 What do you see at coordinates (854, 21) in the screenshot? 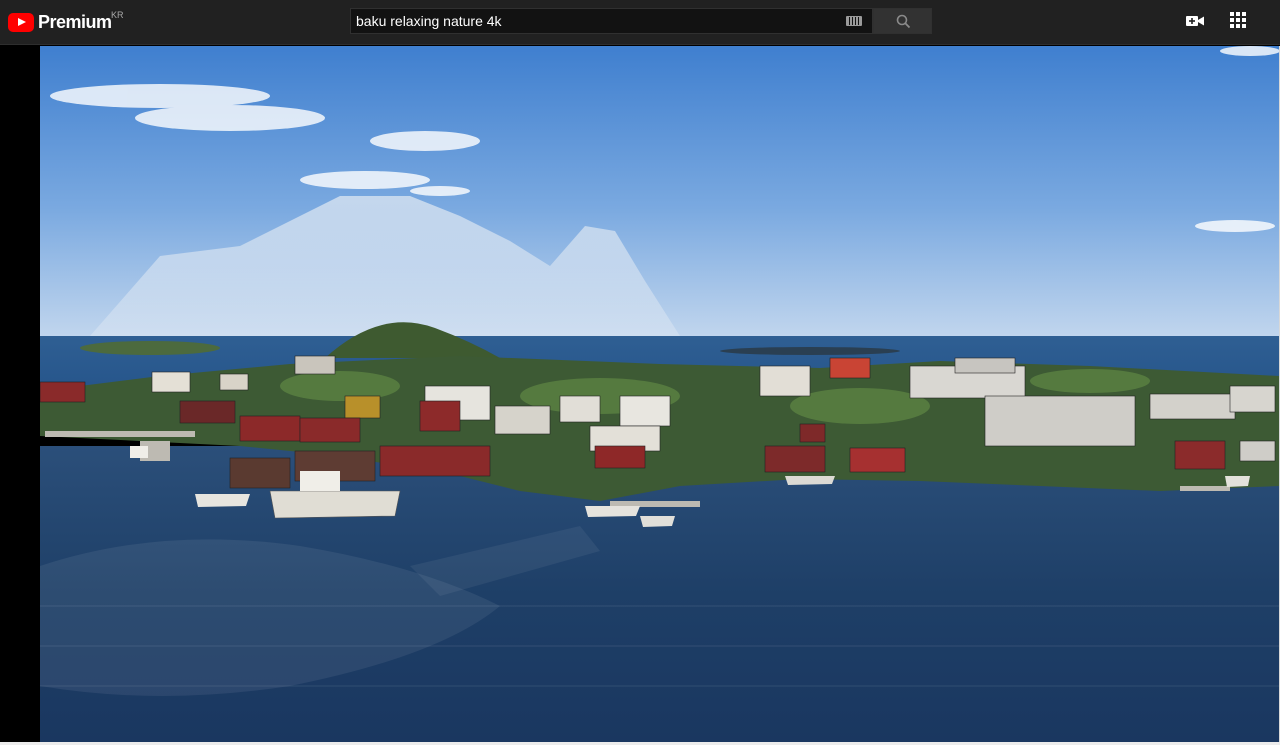
I see `keyboard-icon` at bounding box center [854, 21].